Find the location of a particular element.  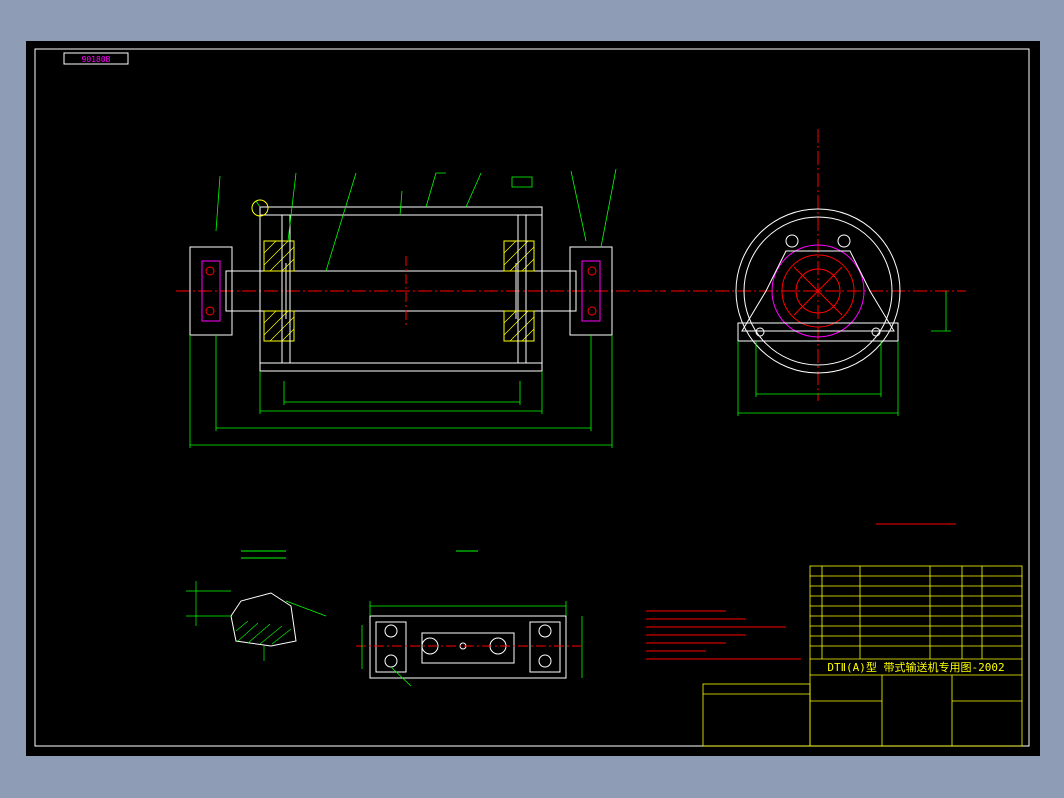

code-box-text: 90180B is located at coordinates (96, 59).